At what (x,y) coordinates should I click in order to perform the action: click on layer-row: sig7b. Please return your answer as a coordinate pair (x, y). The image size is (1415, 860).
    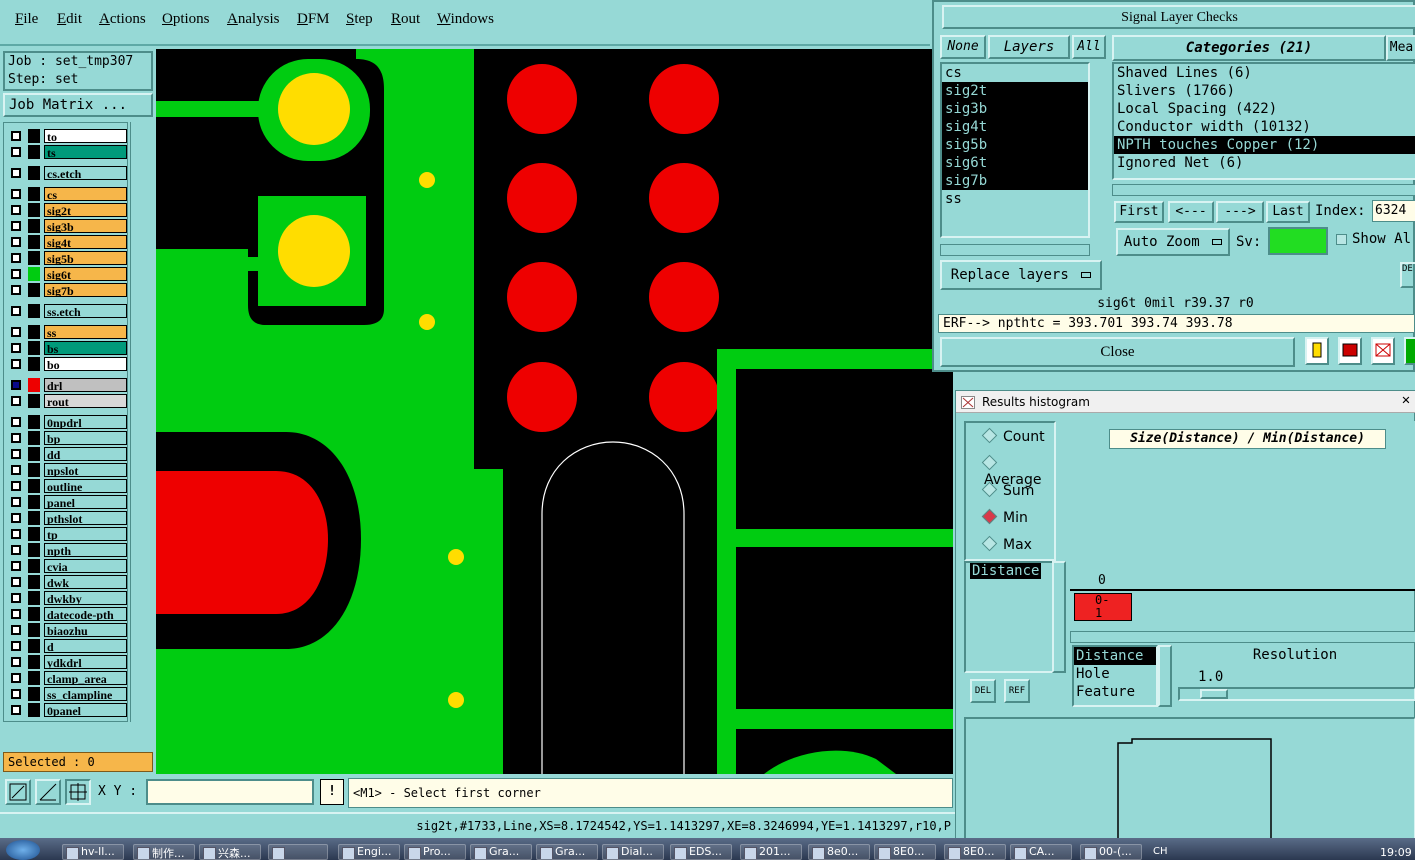
    Looking at the image, I should click on (68, 290).